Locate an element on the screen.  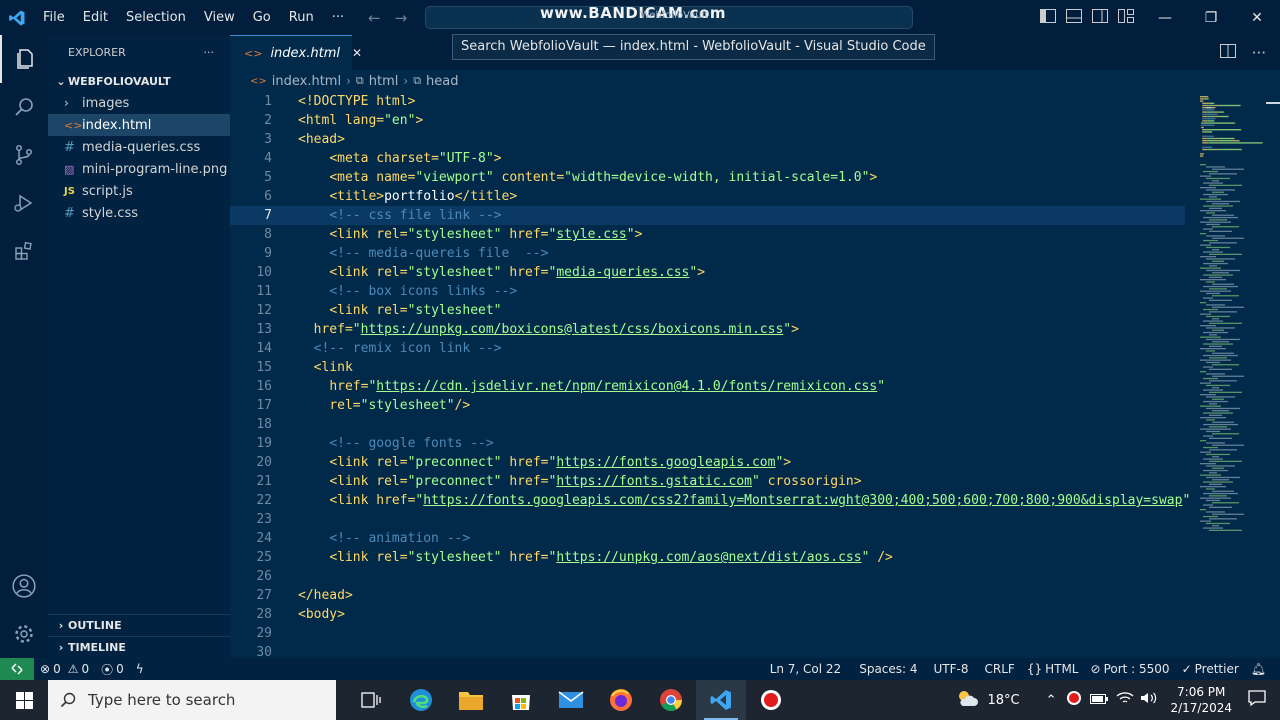
search-icon is located at coordinates (24, 107).